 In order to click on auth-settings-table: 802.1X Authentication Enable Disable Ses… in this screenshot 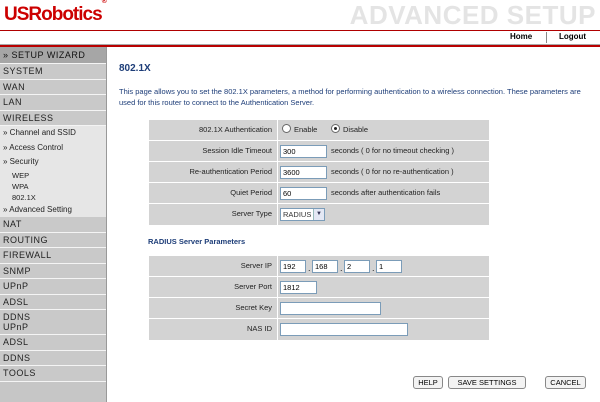, I will do `click(319, 172)`.